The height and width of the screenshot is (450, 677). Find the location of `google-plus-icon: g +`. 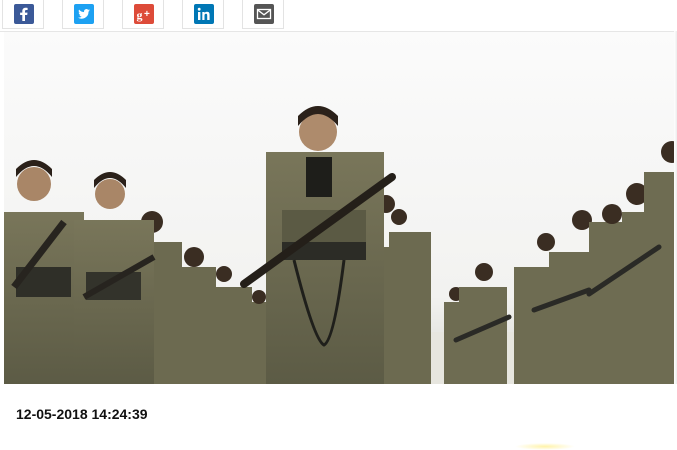

google-plus-icon: g + is located at coordinates (144, 14).